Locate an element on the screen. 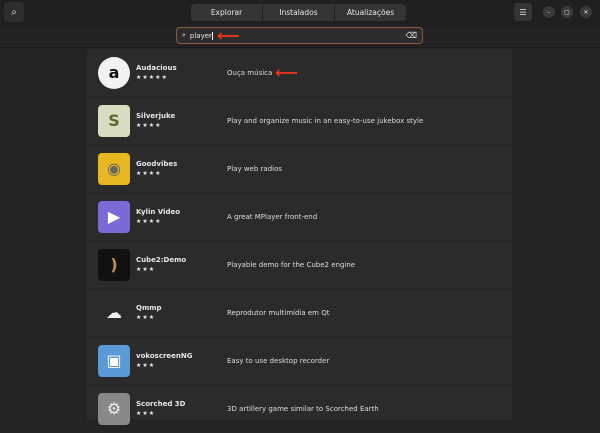 The width and height of the screenshot is (600, 433). tab-atualizacoes: Atualizações is located at coordinates (370, 12).